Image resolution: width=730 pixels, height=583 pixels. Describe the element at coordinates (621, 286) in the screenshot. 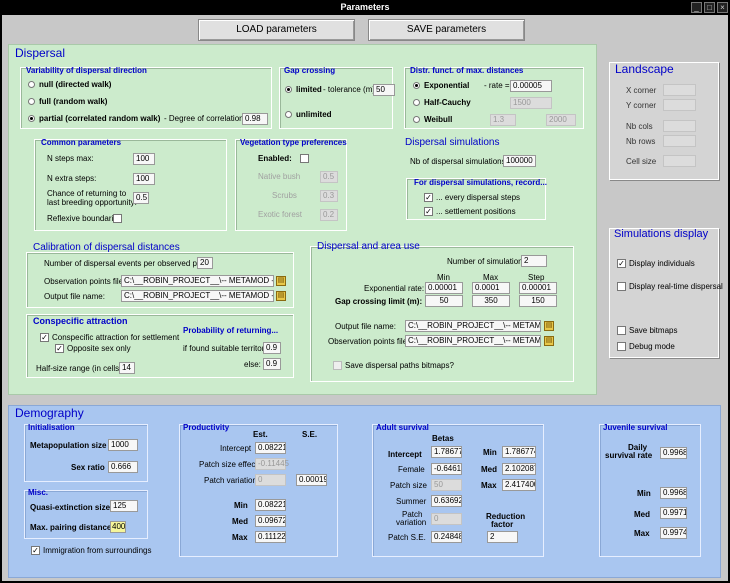

I see `display-realtime-checkbox` at that location.